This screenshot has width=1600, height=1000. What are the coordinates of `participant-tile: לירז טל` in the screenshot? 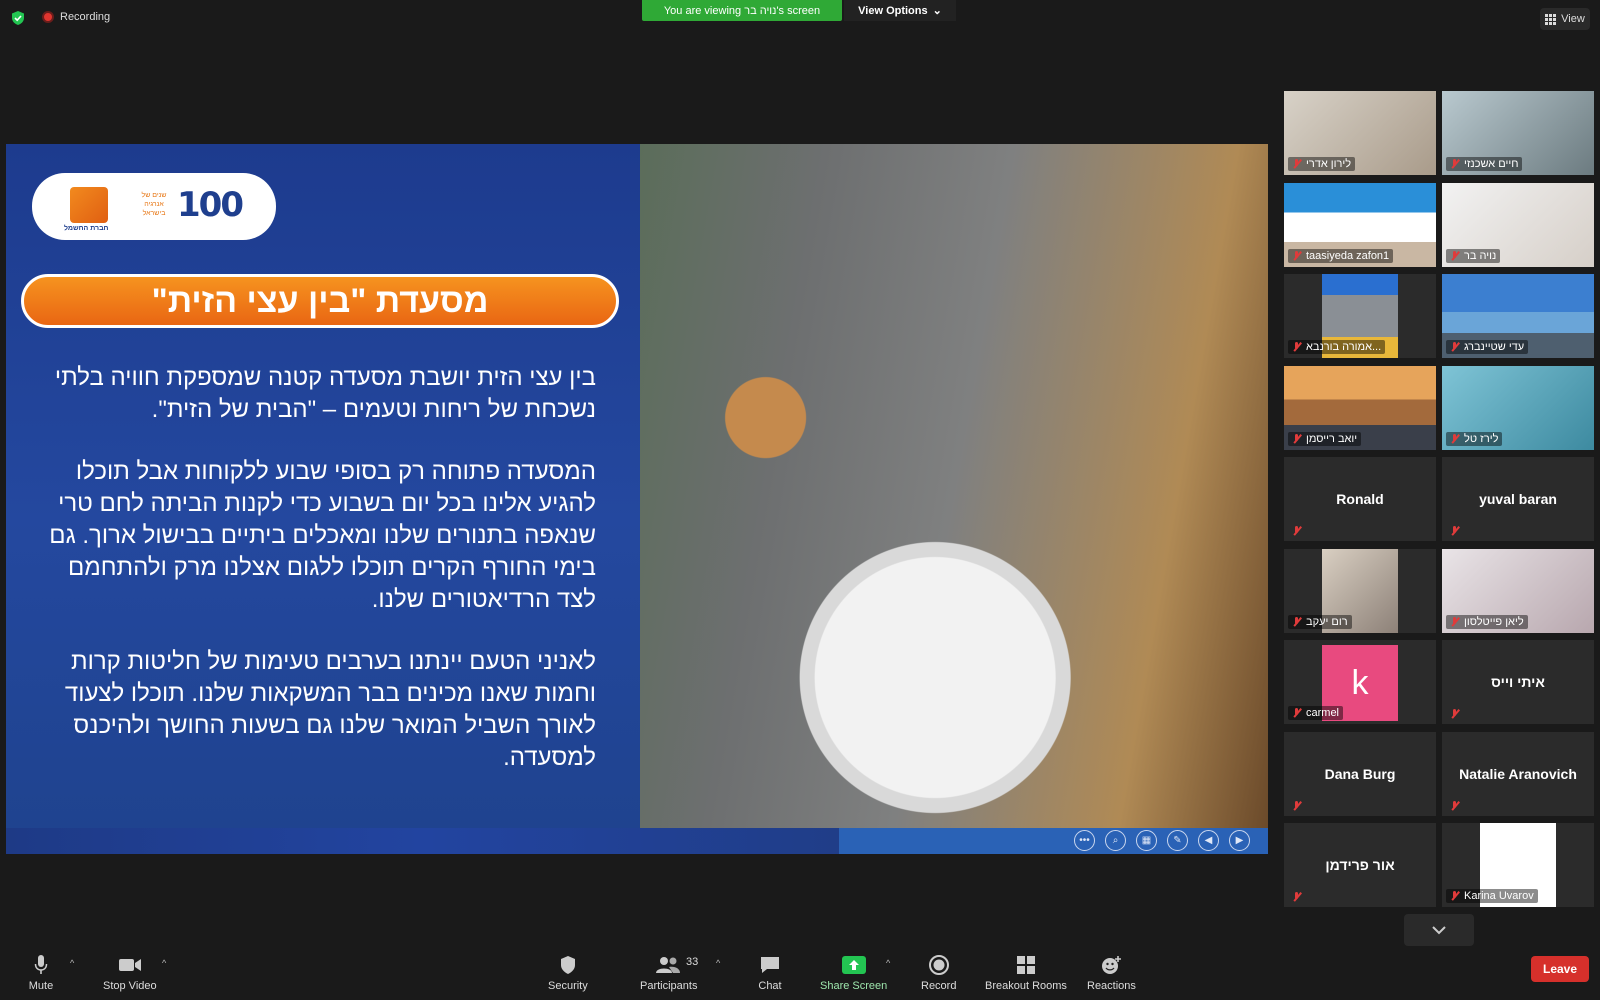 It's located at (1518, 407).